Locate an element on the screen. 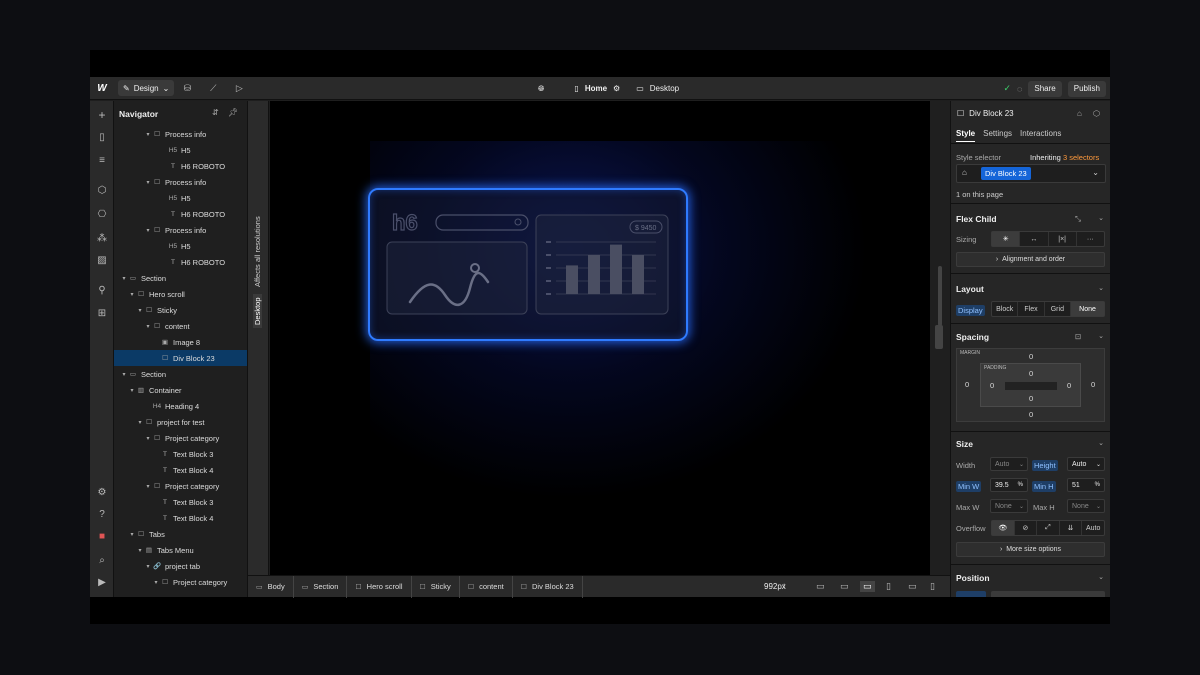 This screenshot has height=675, width=1200. add-element-icon: + is located at coordinates (102, 115).